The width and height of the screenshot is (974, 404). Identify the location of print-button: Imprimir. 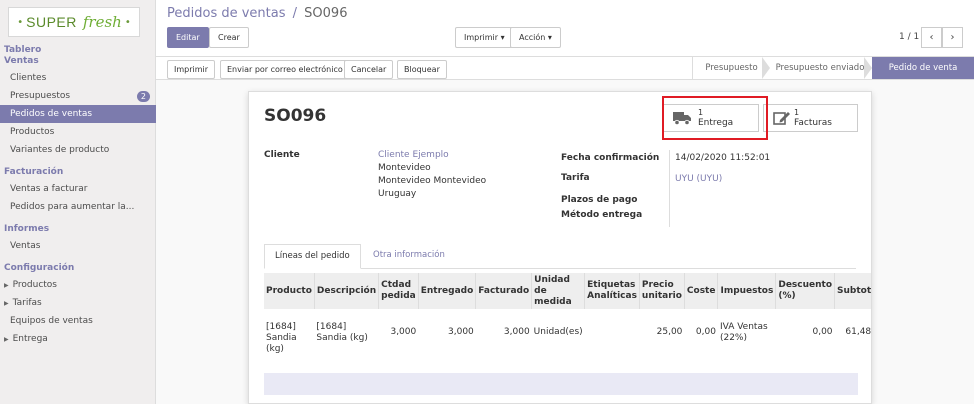
(191, 69).